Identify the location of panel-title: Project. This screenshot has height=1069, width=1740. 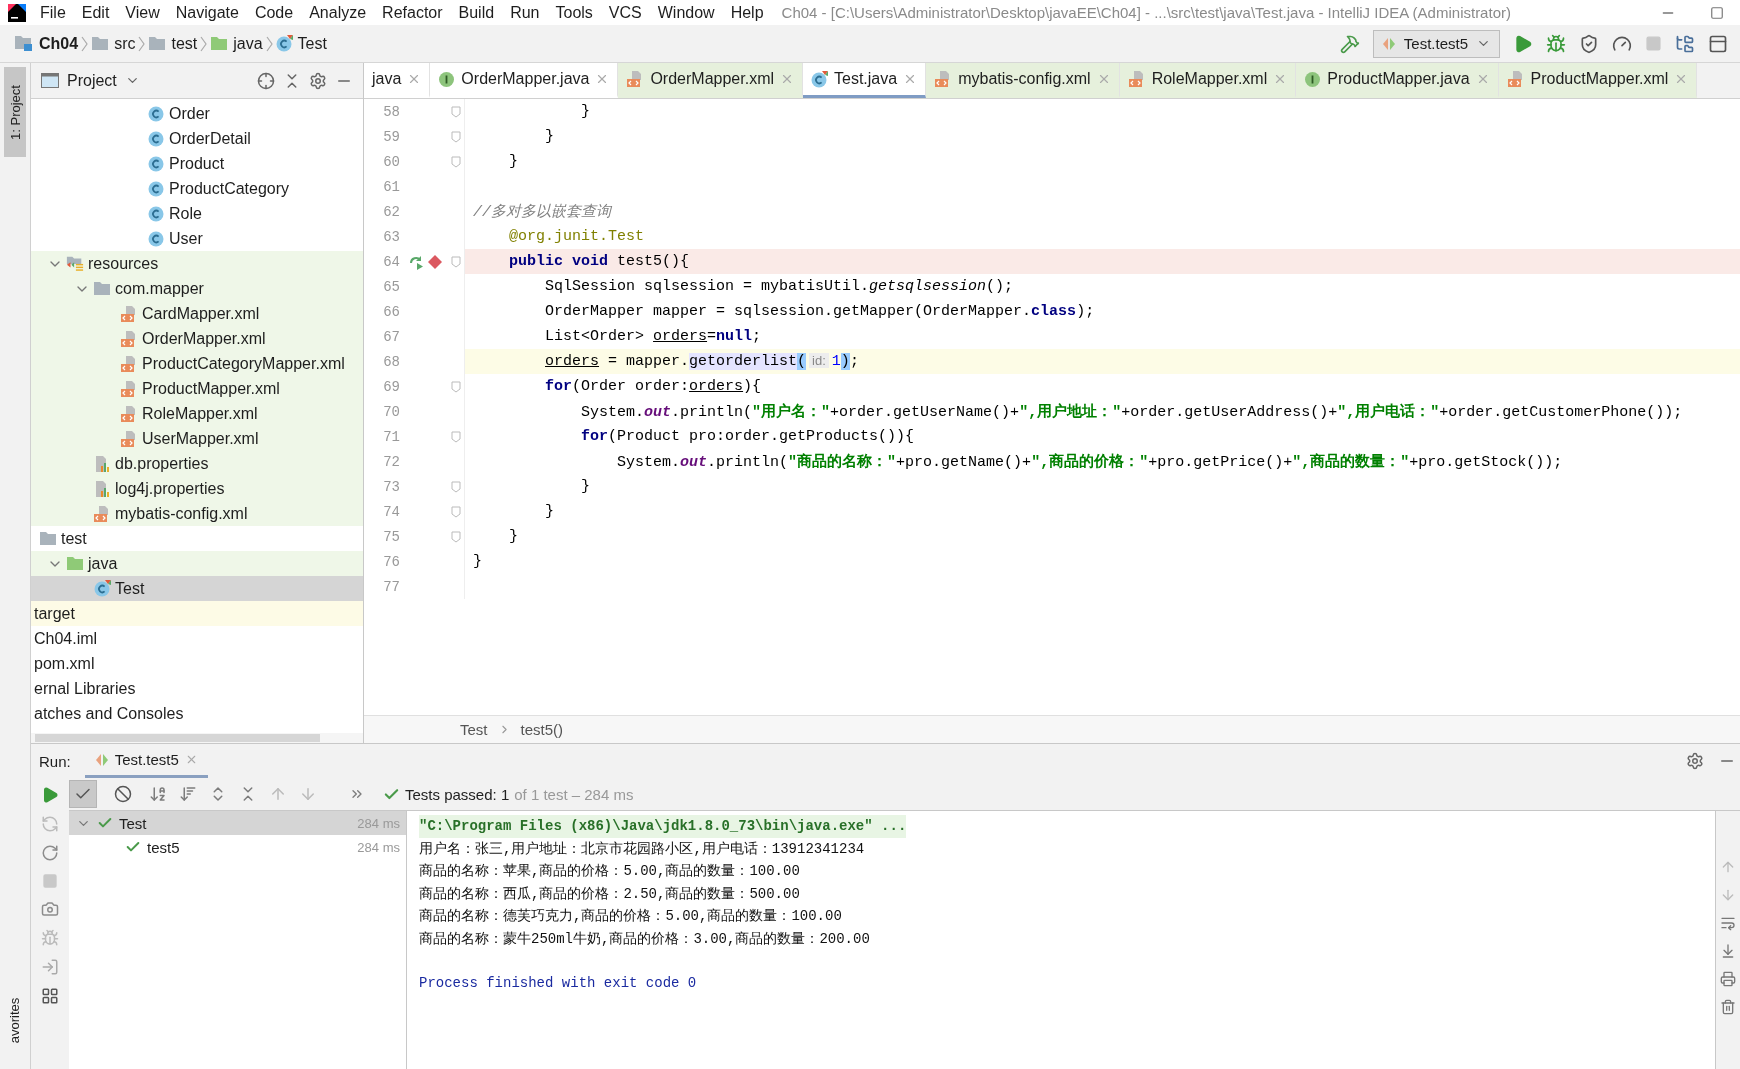
(92, 80).